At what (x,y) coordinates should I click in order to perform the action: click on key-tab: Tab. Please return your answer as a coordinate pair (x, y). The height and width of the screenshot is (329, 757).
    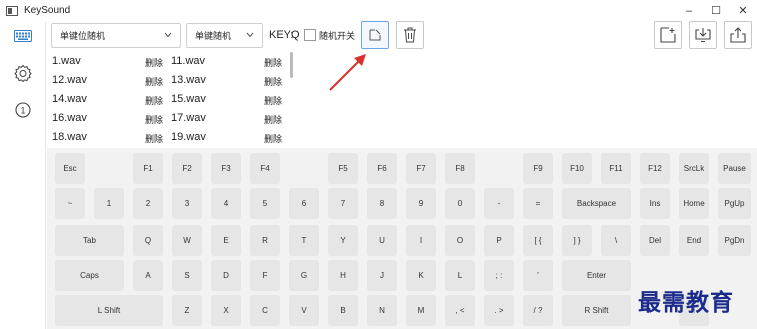
    Looking at the image, I should click on (89, 240).